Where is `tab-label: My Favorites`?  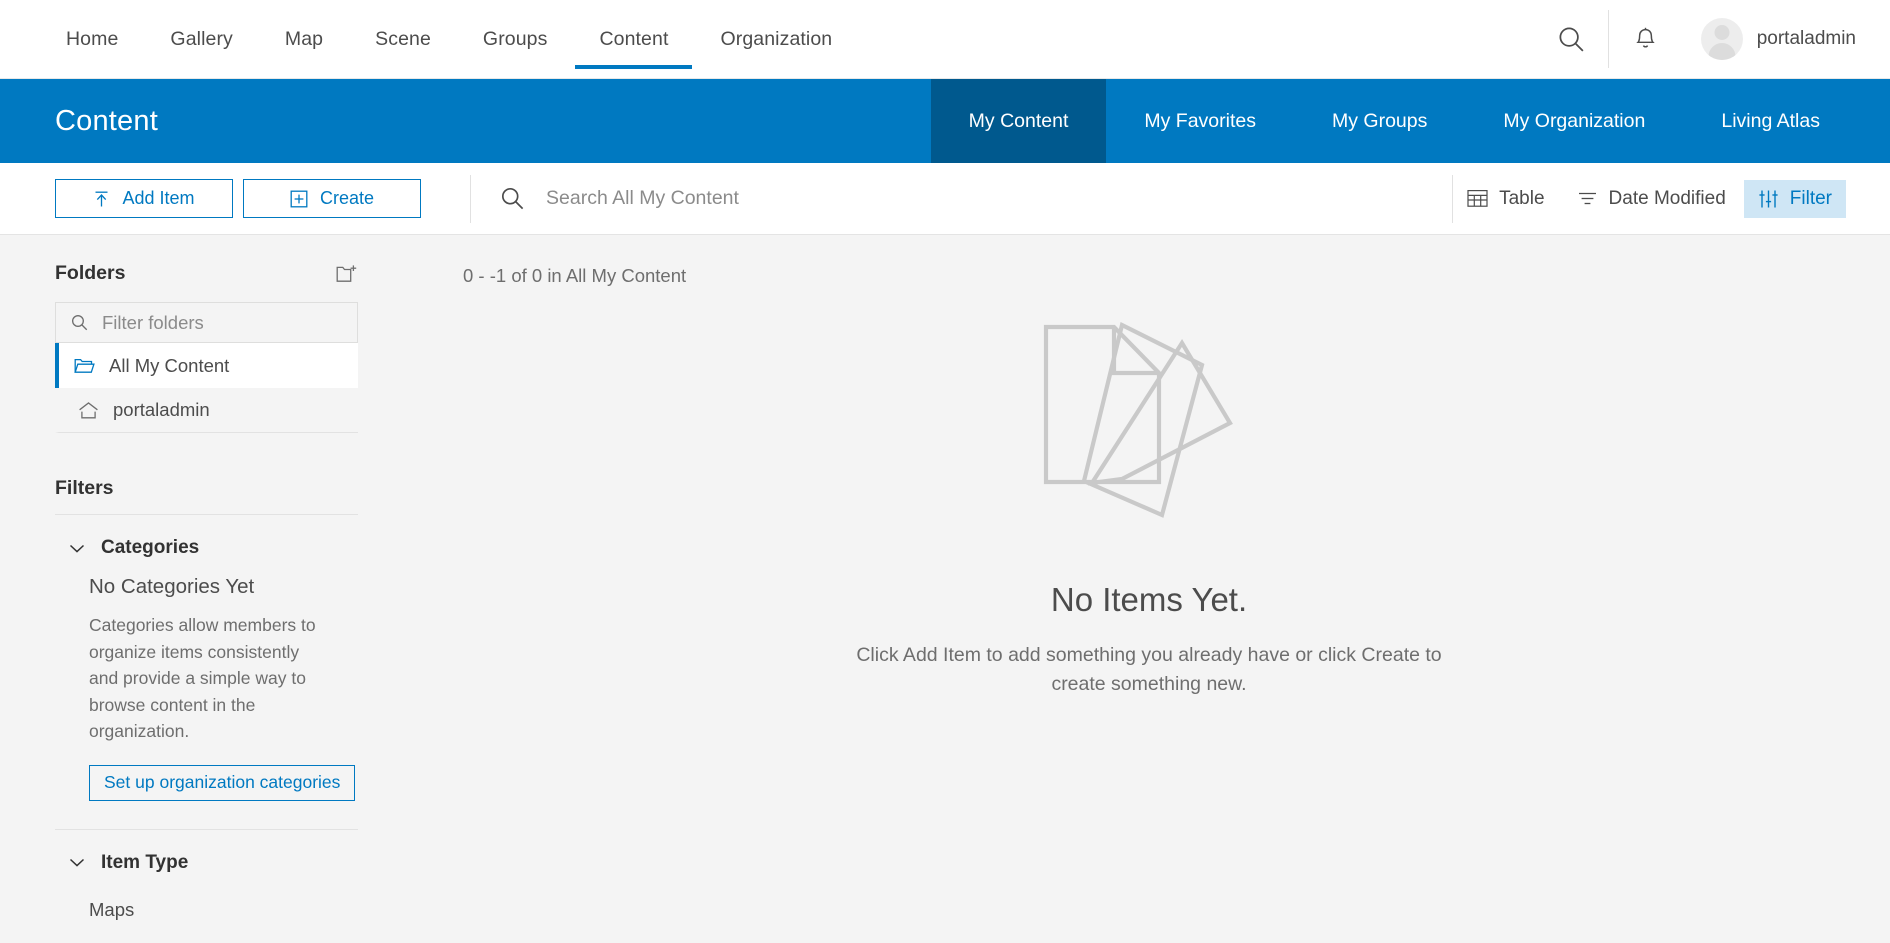
tab-label: My Favorites is located at coordinates (1200, 120).